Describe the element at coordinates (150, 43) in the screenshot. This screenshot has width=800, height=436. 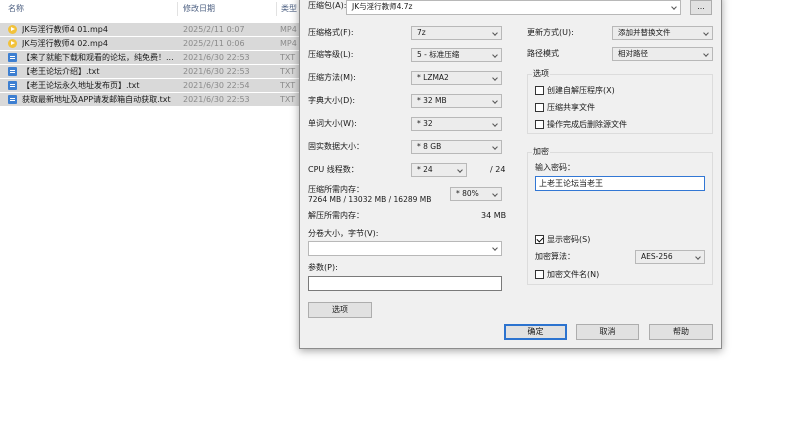
I see `file-row: JK与淫行教师4 02.mp4 2025/2/11 0:06 MP4` at that location.